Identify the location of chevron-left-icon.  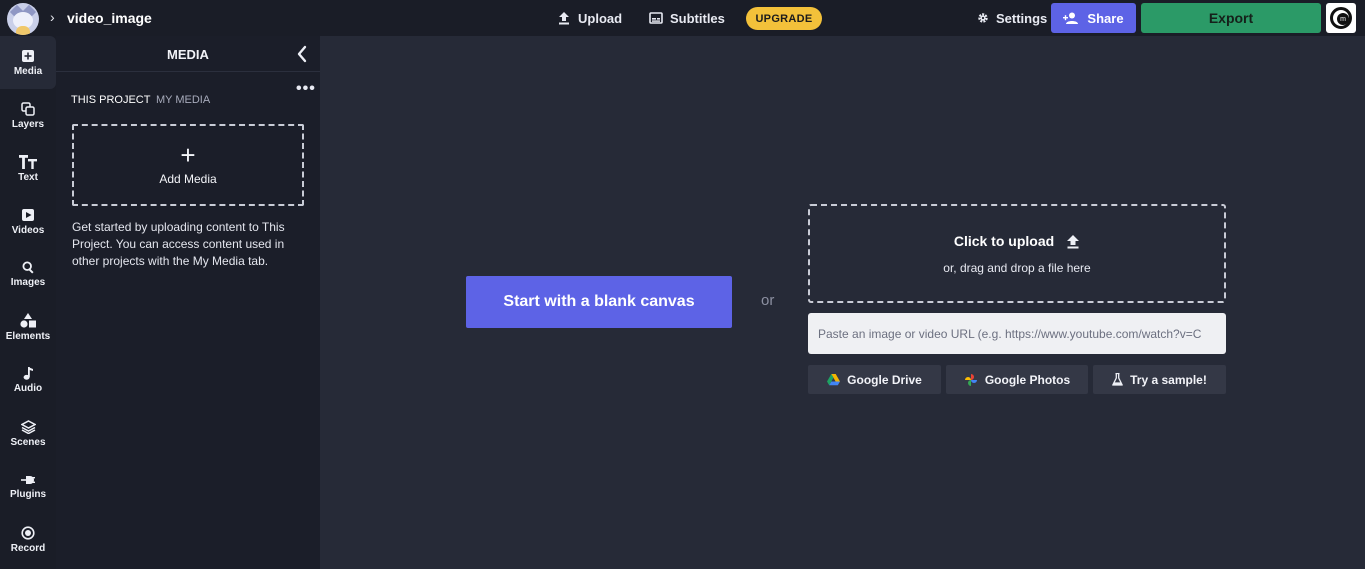
(302, 54).